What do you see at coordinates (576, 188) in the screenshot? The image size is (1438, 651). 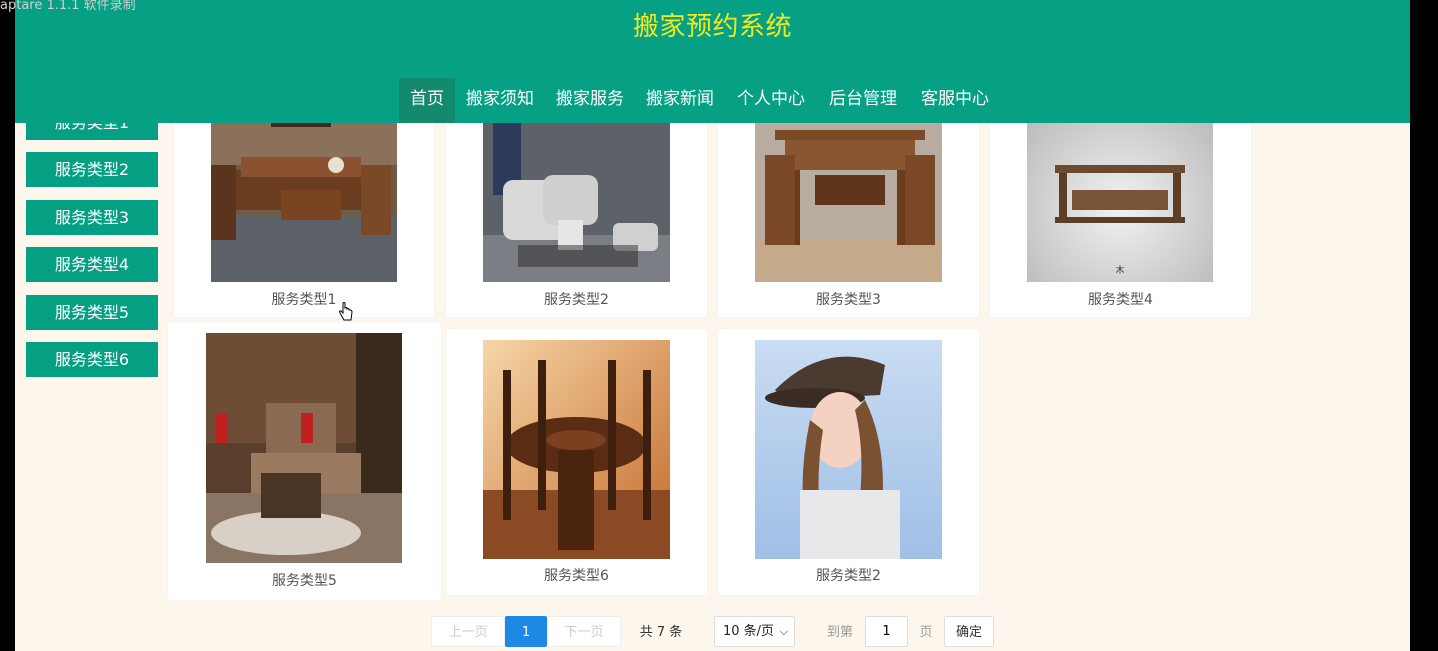 I see `service-image-grey-sofa` at bounding box center [576, 188].